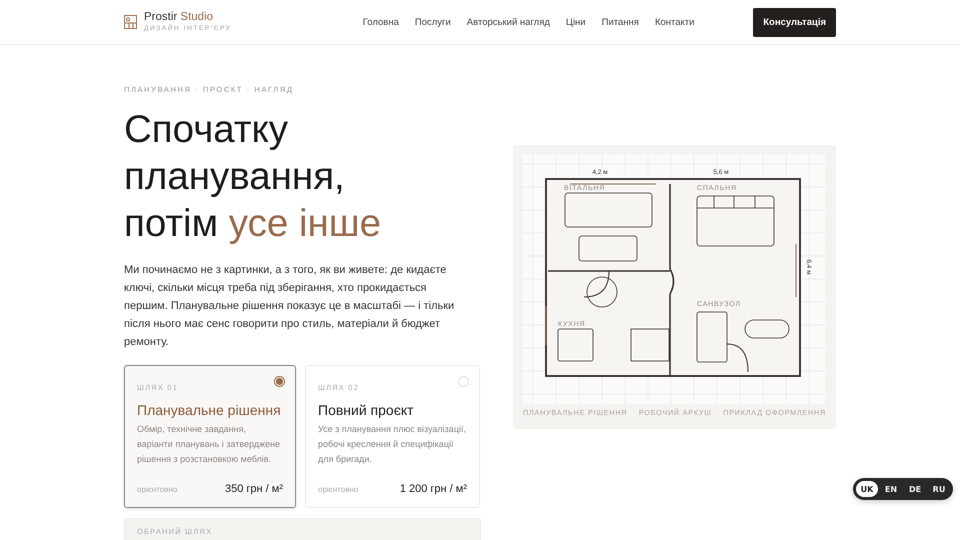  What do you see at coordinates (392, 444) in the screenshot?
I see `path-description: Усе з планування плюс візуалізації, робочі креслення й специфікації для бригади.` at bounding box center [392, 444].